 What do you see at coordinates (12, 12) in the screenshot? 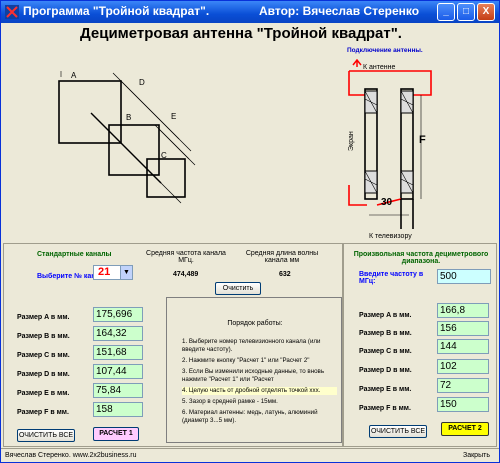
I see `app-icon` at bounding box center [12, 12].